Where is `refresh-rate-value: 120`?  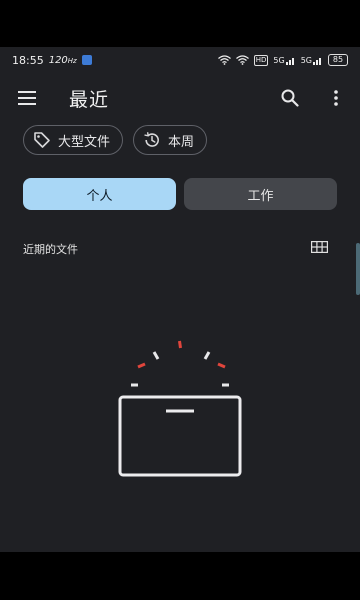 refresh-rate-value: 120 is located at coordinates (58, 60).